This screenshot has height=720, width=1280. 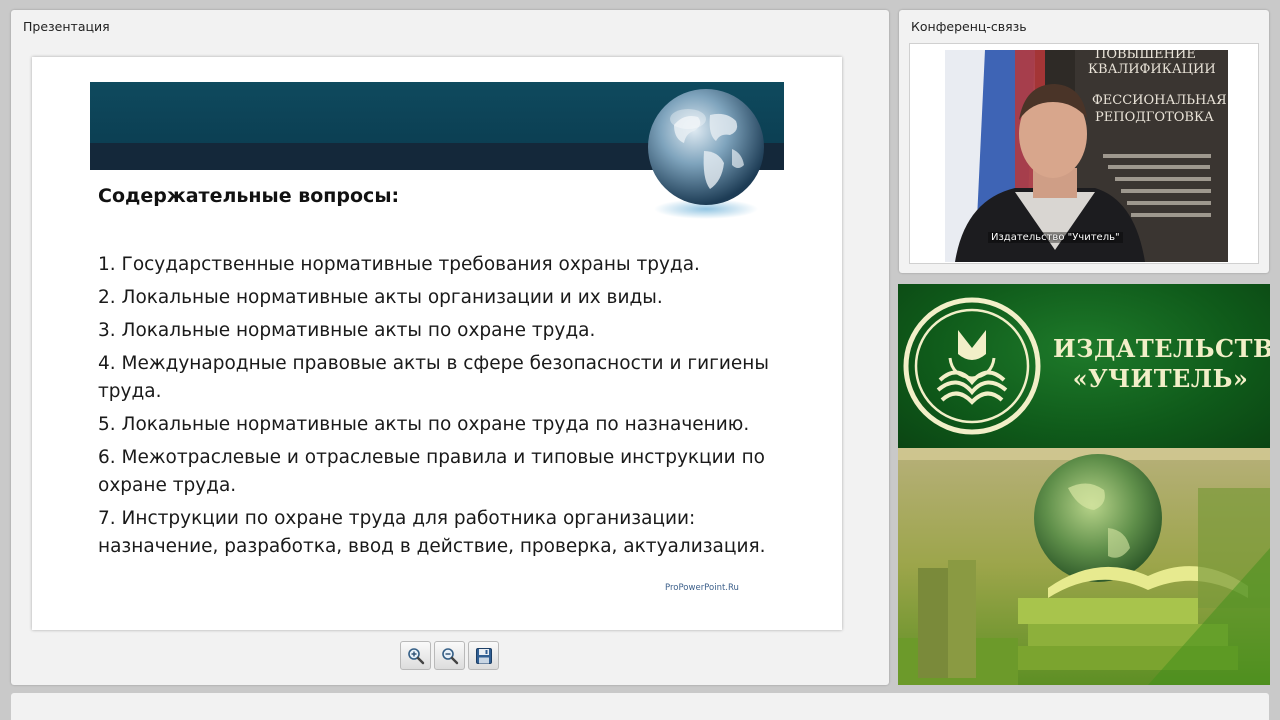 What do you see at coordinates (1154, 117) in the screenshot?
I see `backdrop-text: РЕПОДГОТОВКА` at bounding box center [1154, 117].